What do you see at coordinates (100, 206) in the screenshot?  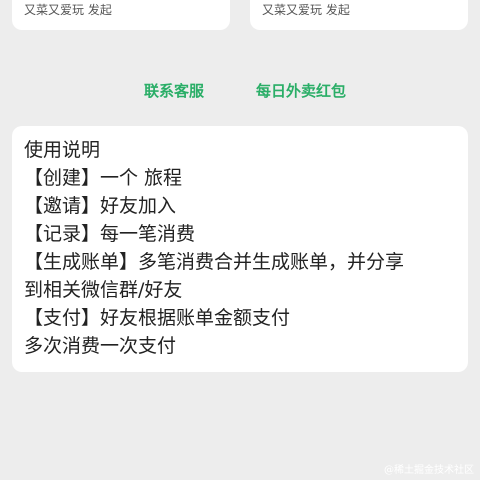 I see `instruction-line: 【邀请】好友加入` at bounding box center [100, 206].